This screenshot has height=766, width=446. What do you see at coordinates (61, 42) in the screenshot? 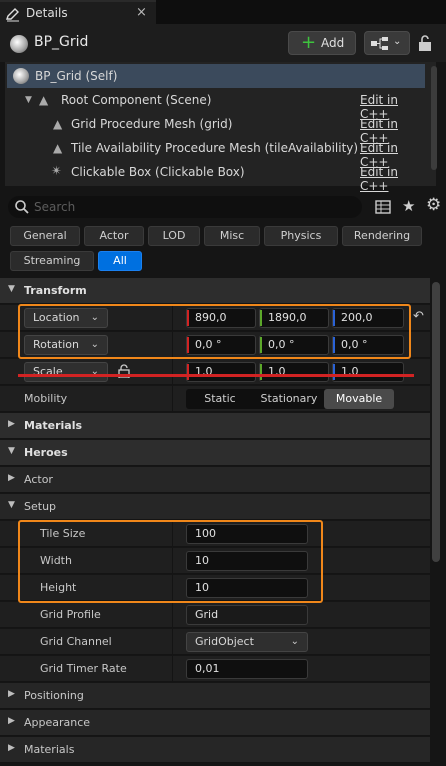
I see `blueprint-title: BP_Grid` at bounding box center [61, 42].